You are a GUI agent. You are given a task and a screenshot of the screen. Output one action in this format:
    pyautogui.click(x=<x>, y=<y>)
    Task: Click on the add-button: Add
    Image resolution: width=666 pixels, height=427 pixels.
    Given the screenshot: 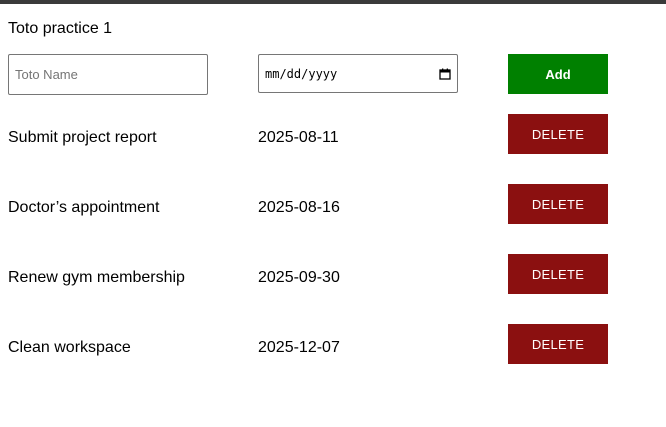 What is the action you would take?
    pyautogui.click(x=558, y=74)
    